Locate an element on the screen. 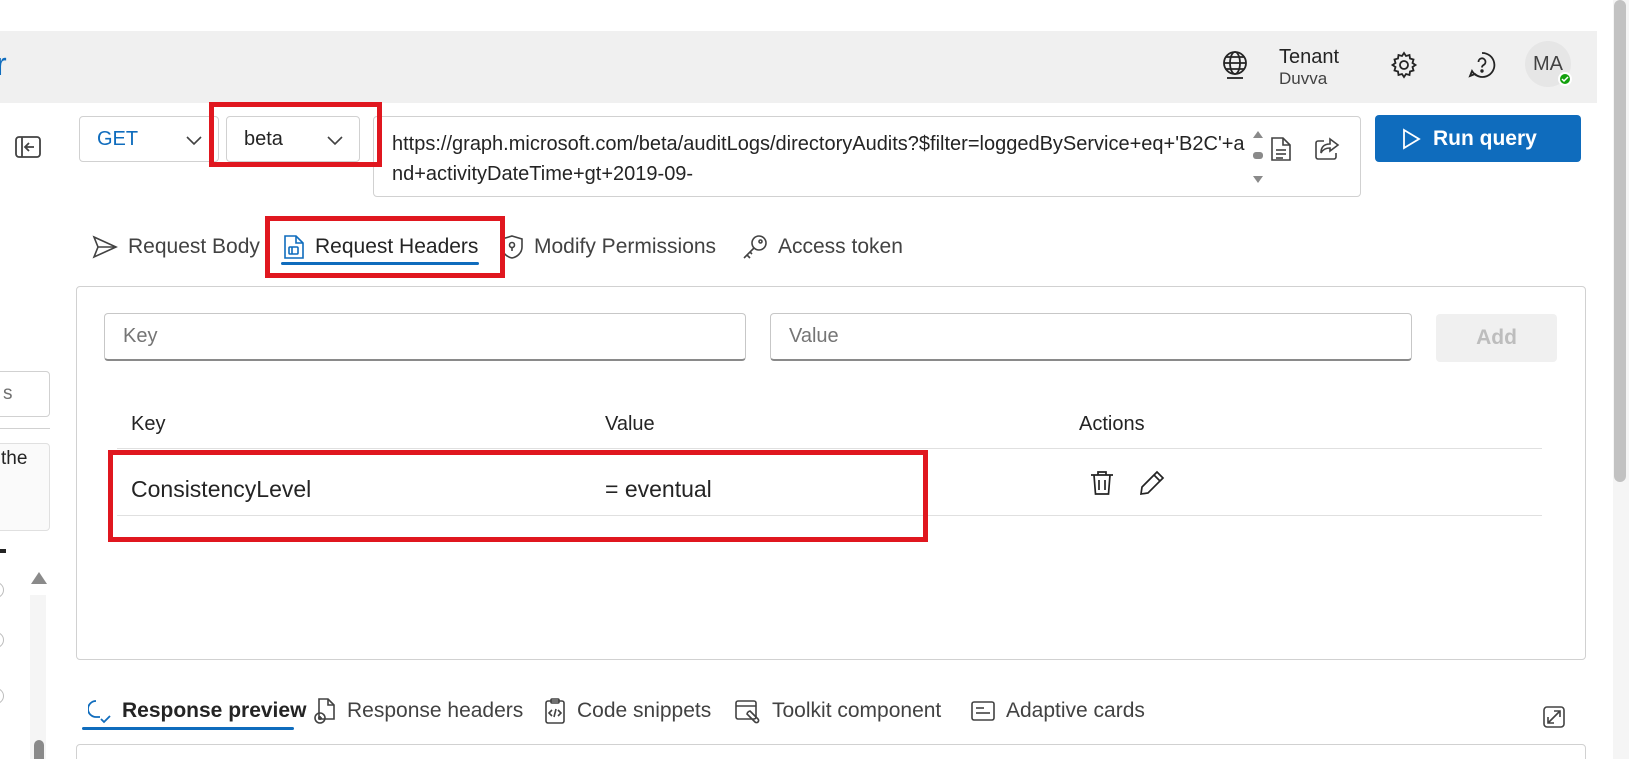 This screenshot has height=759, width=1629. tab-response-preview: Response preview is located at coordinates (197, 711).